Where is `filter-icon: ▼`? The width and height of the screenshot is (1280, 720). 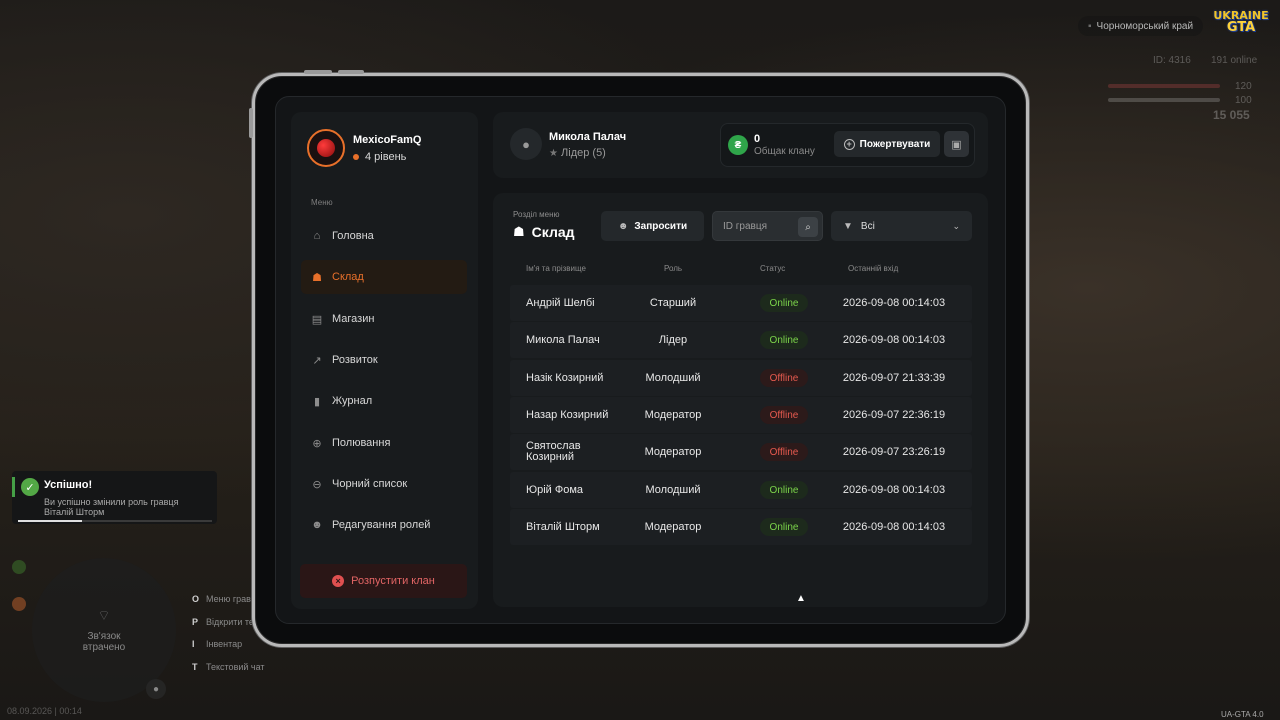
filter-icon: ▼ is located at coordinates (848, 226).